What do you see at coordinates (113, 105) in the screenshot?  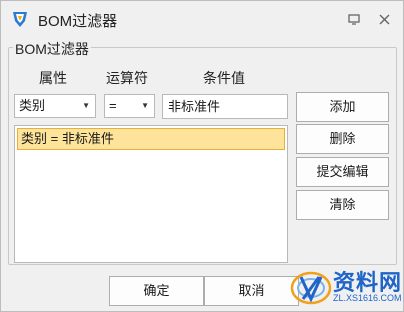 I see `operator-select-value: =` at bounding box center [113, 105].